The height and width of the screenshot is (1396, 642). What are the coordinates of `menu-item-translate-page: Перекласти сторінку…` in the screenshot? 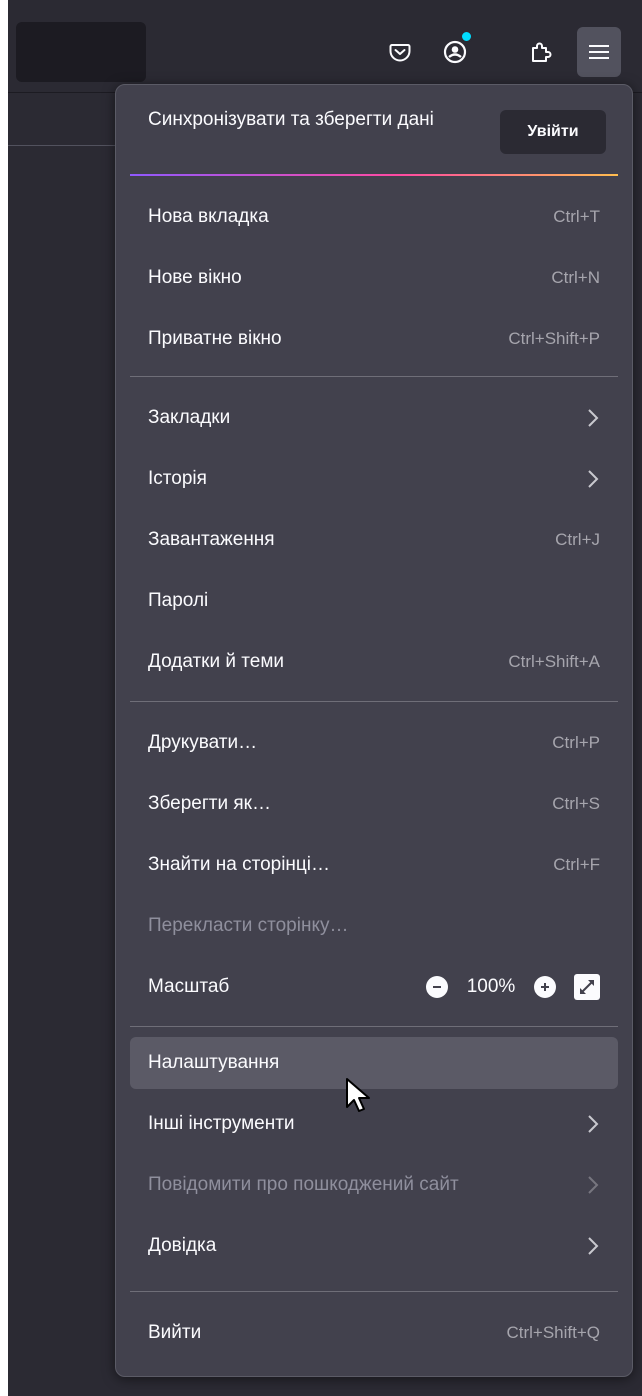 It's located at (374, 926).